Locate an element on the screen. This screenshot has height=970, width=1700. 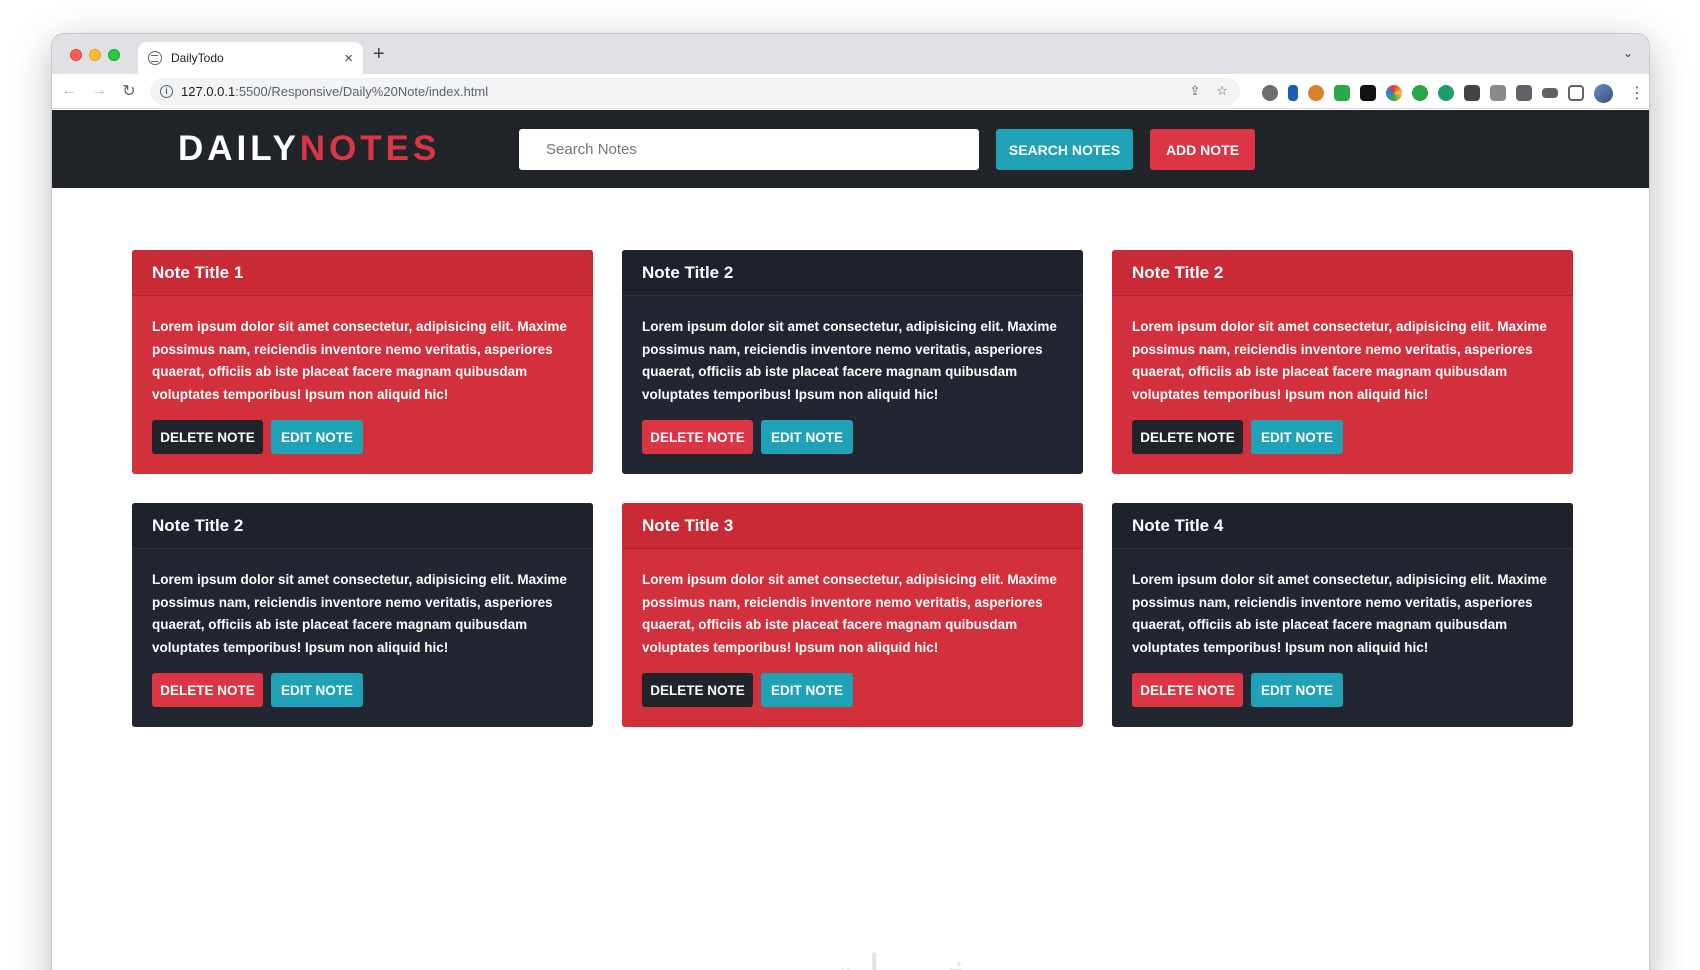
note-title: Note Title 4 is located at coordinates (1178, 525).